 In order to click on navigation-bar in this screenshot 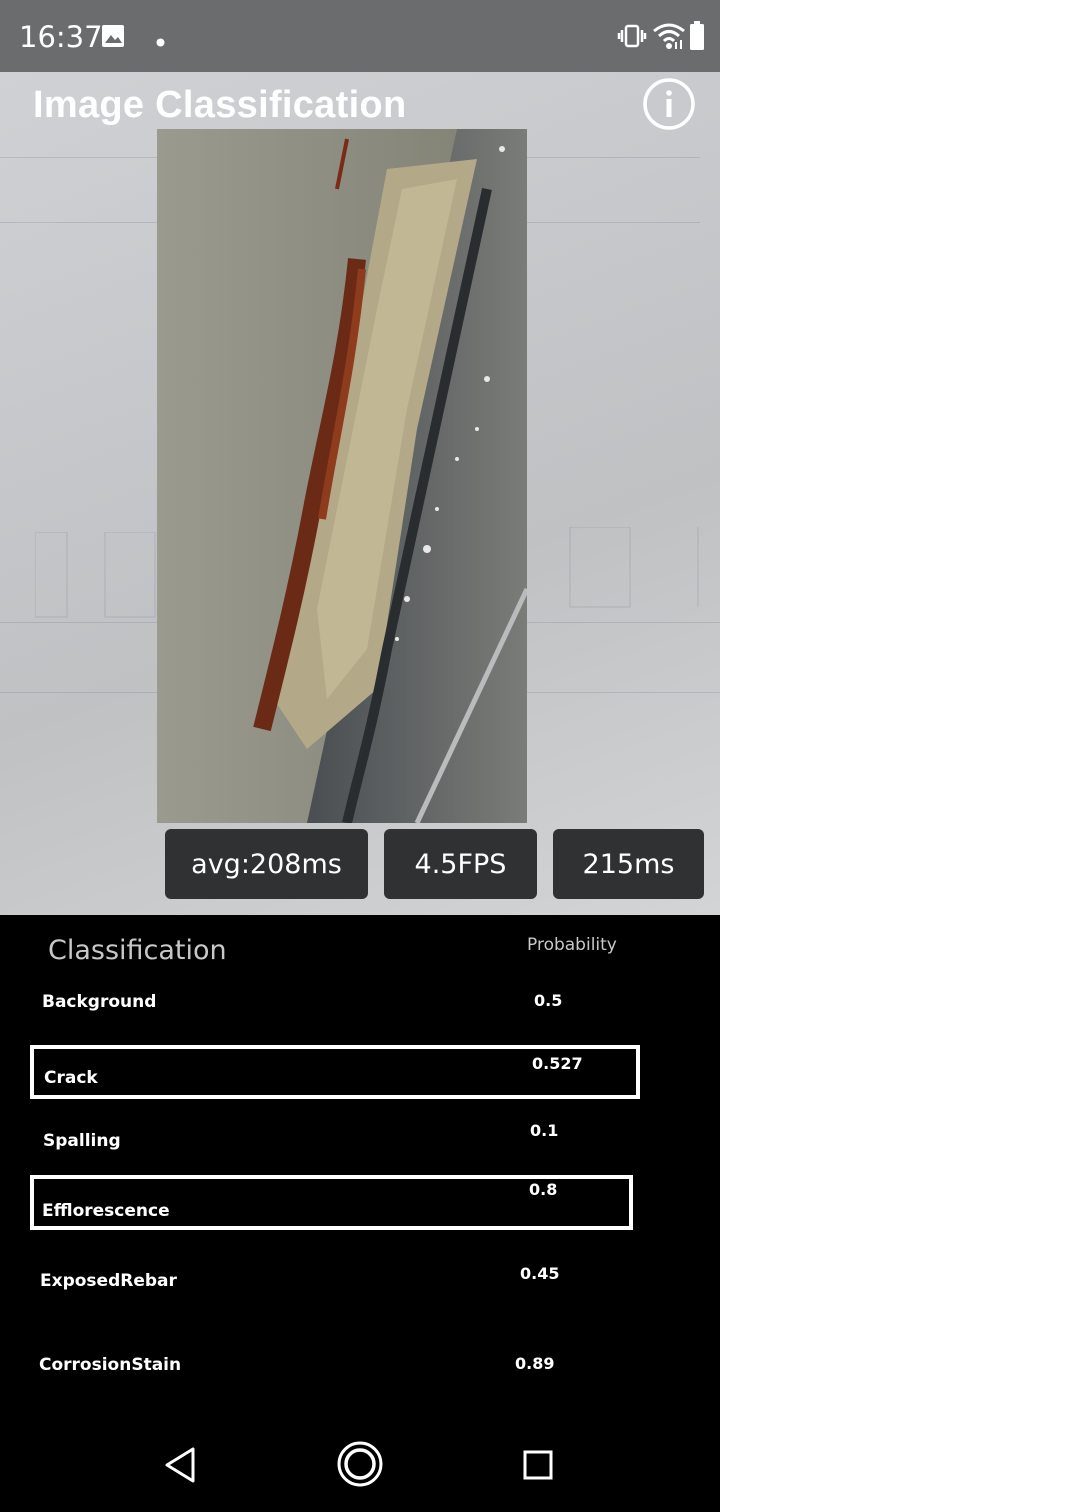, I will do `click(360, 1468)`.